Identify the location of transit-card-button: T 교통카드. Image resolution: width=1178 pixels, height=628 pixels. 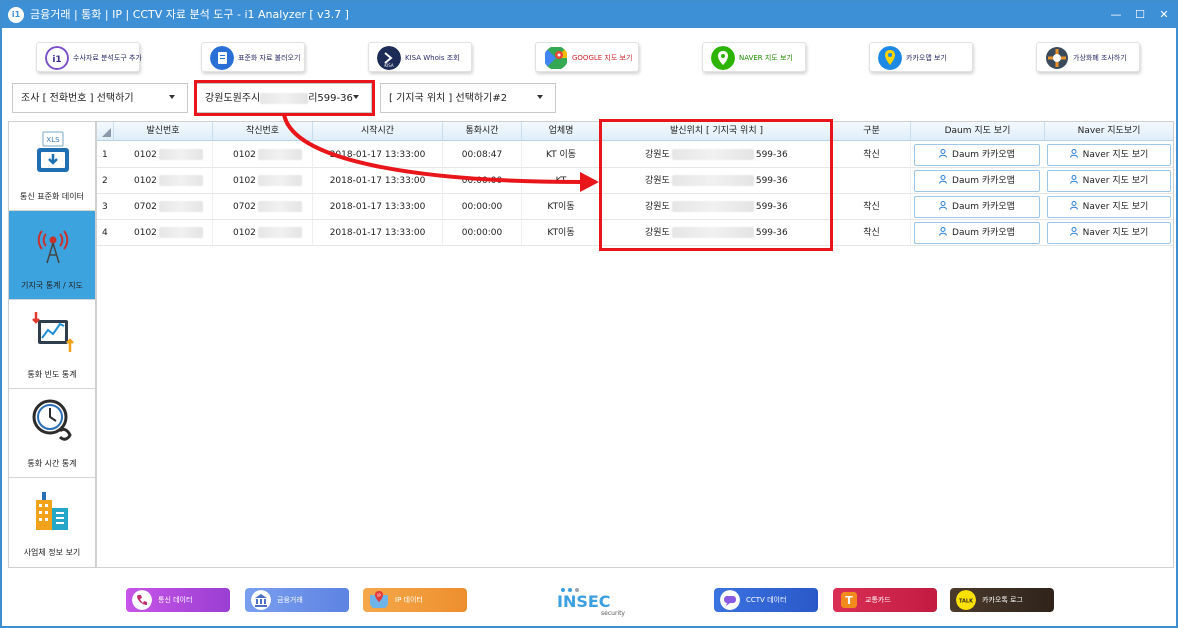
(885, 600).